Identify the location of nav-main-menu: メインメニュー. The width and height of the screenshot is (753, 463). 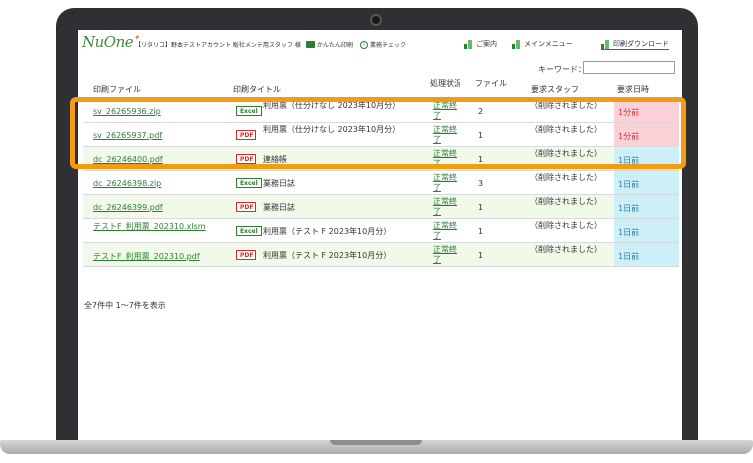
(542, 44).